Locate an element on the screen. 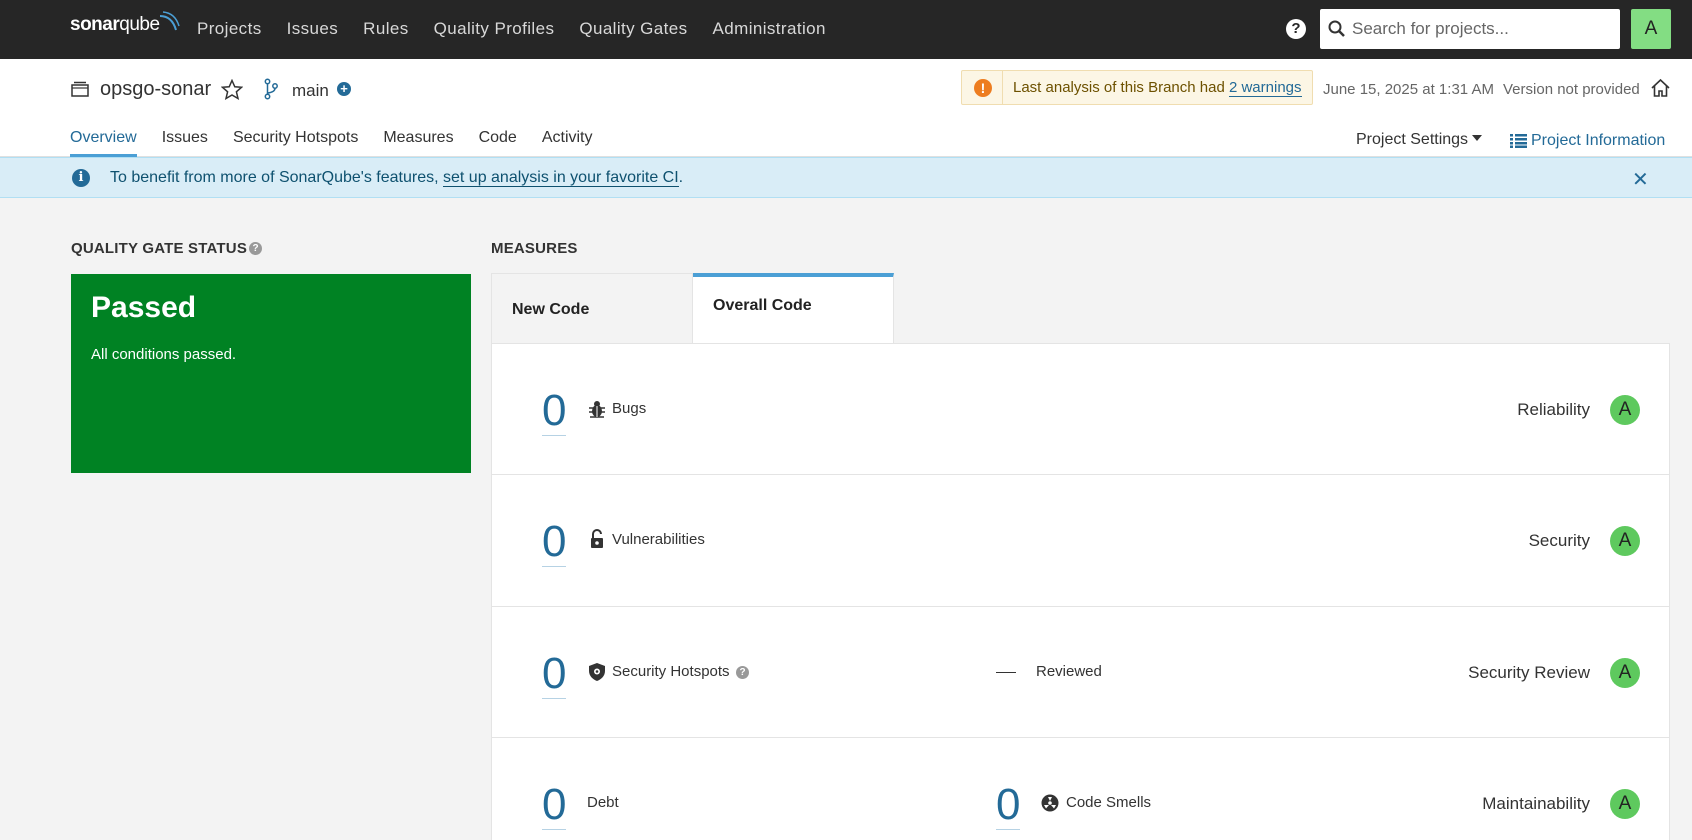 Image resolution: width=1692 pixels, height=840 pixels. reviewed-label: Reviewed is located at coordinates (1069, 671).